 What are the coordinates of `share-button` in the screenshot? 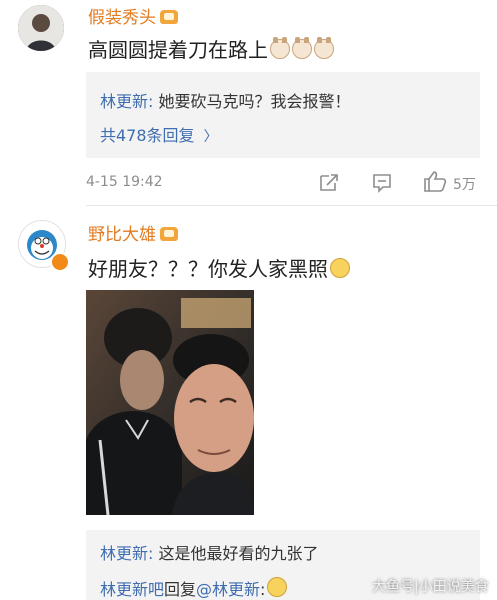 It's located at (329, 182).